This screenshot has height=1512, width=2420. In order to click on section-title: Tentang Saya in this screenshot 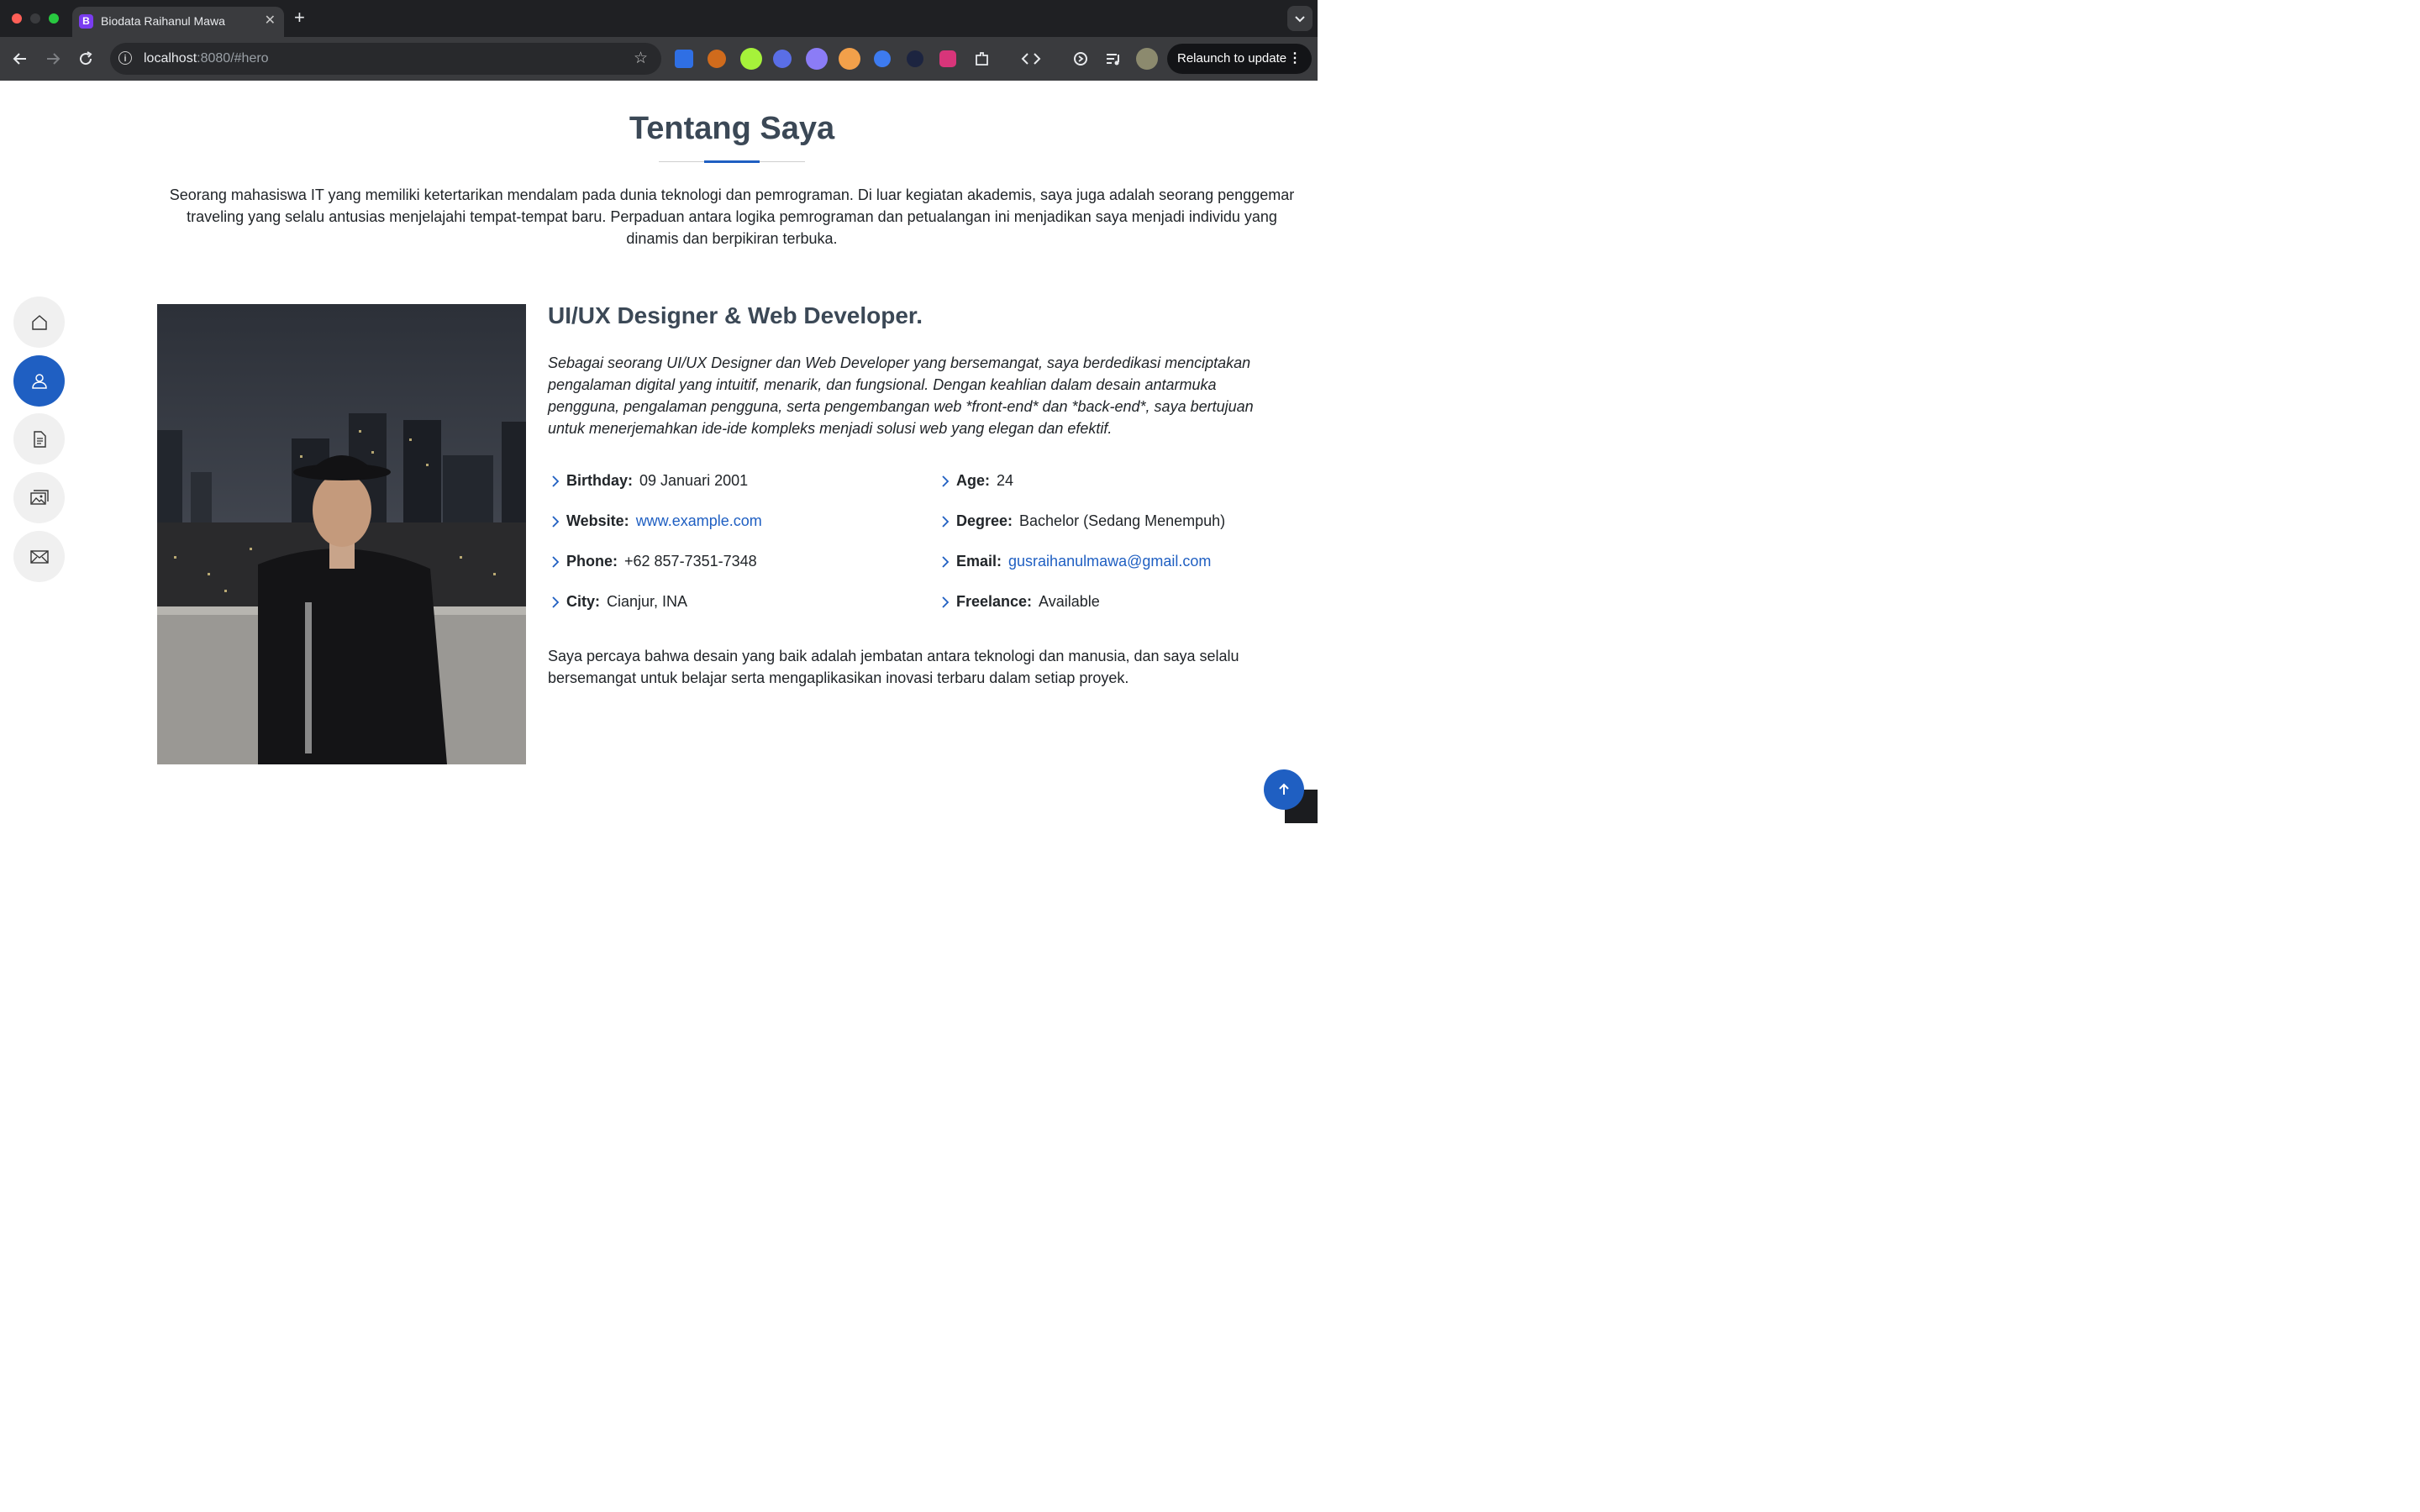, I will do `click(732, 128)`.